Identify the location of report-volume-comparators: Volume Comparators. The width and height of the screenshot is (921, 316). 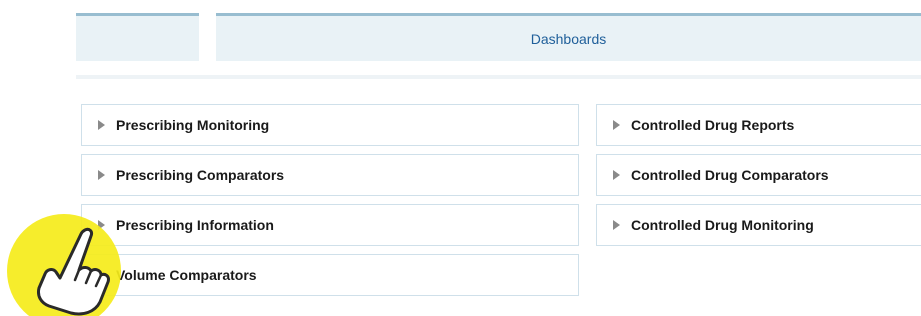
(330, 275).